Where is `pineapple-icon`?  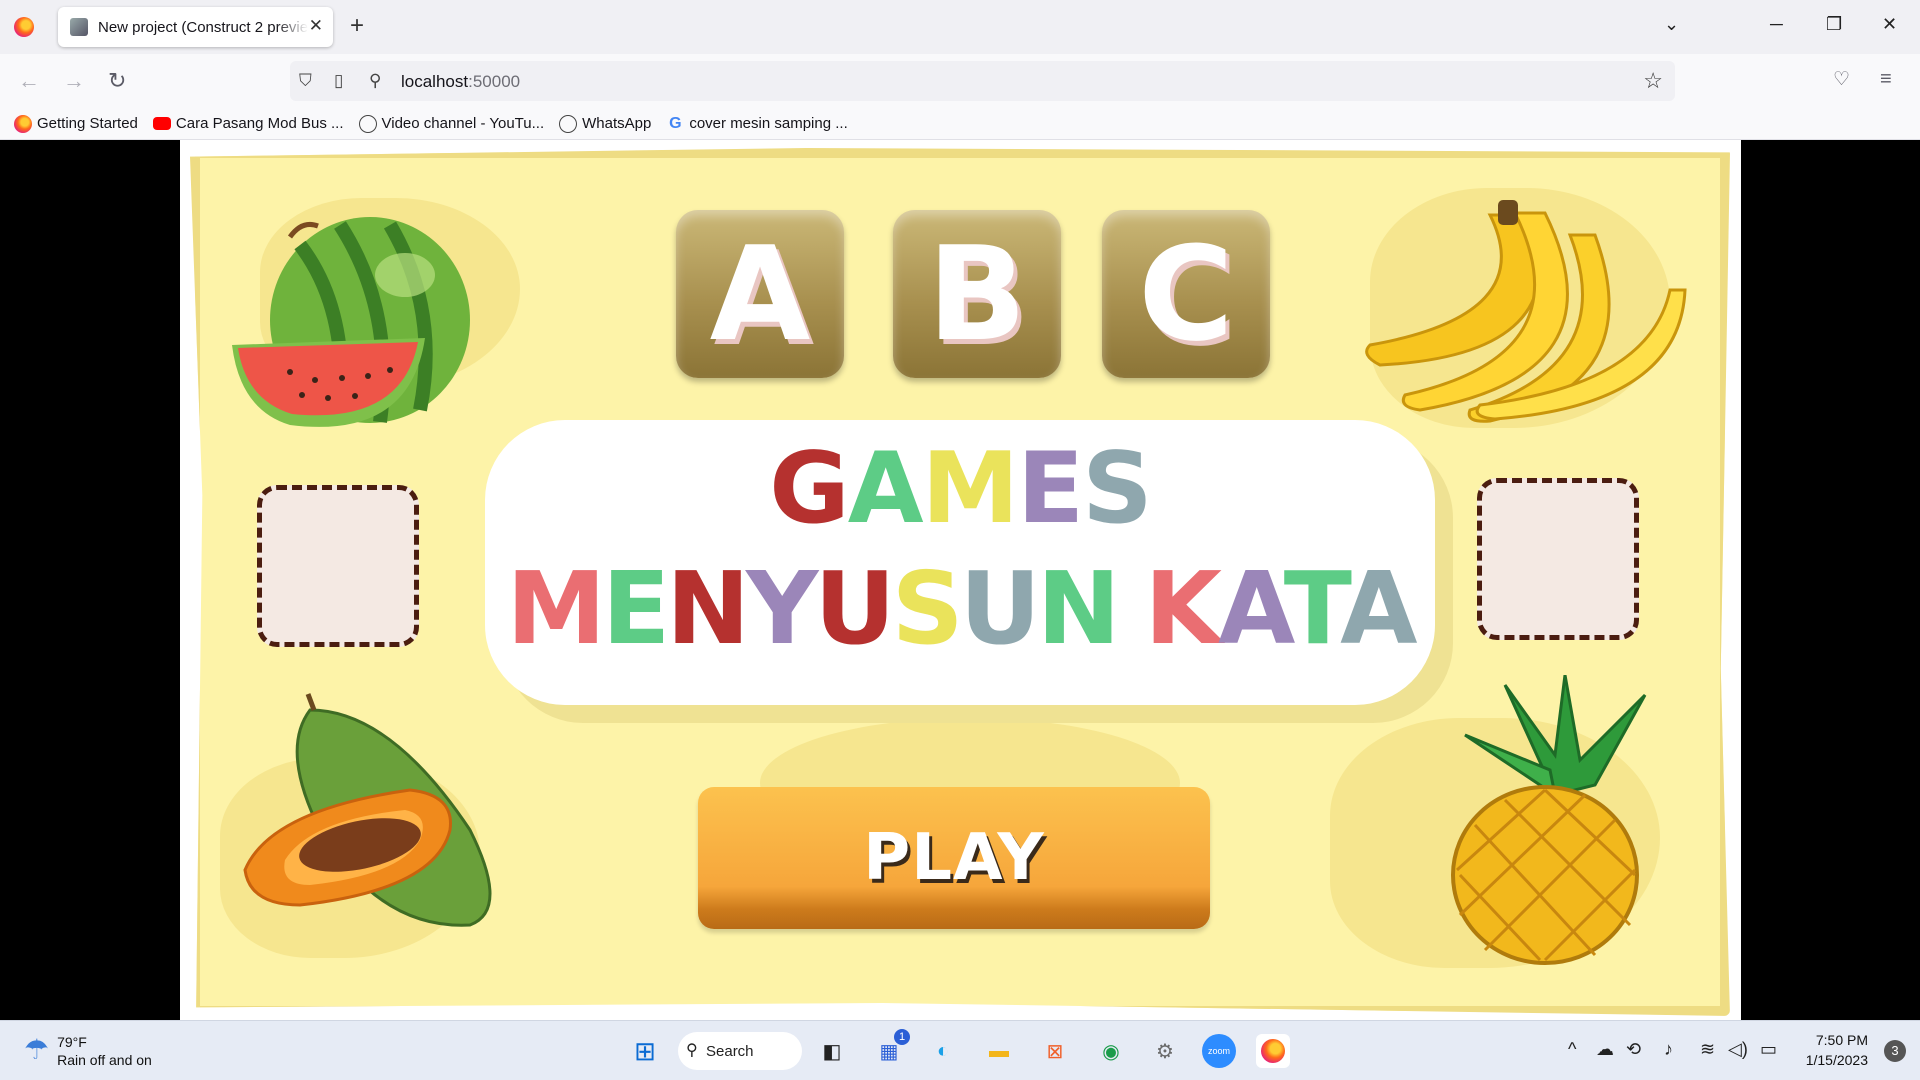
pineapple-icon is located at coordinates (1549, 820).